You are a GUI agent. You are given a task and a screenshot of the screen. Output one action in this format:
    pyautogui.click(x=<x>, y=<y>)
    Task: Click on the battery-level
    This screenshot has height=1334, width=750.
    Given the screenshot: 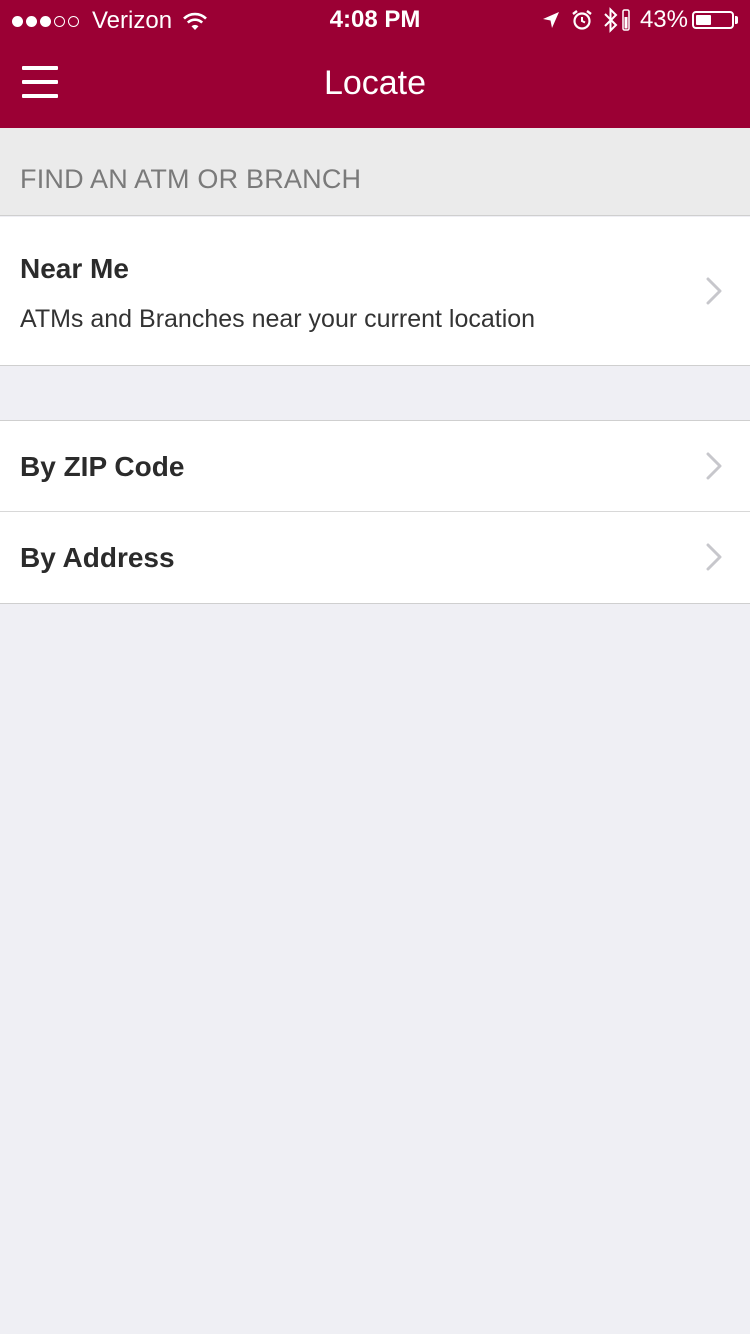 What is the action you would take?
    pyautogui.click(x=703, y=20)
    